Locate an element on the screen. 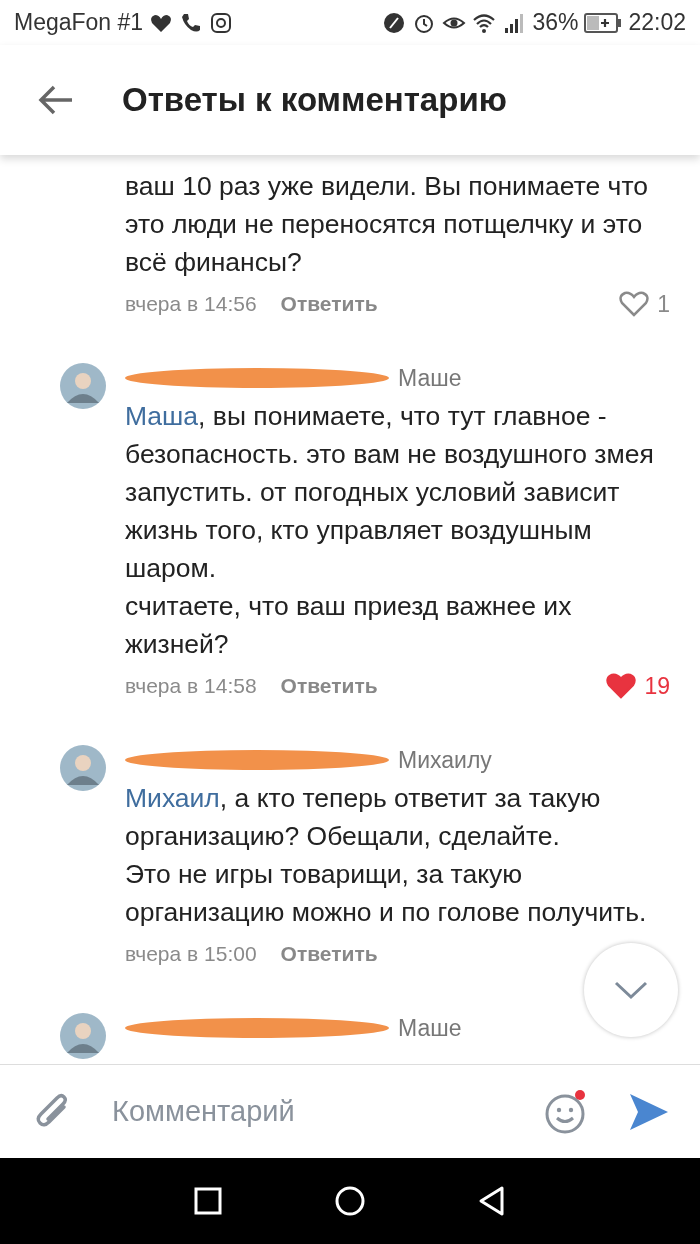  mention-link: Михаил is located at coordinates (172, 798).